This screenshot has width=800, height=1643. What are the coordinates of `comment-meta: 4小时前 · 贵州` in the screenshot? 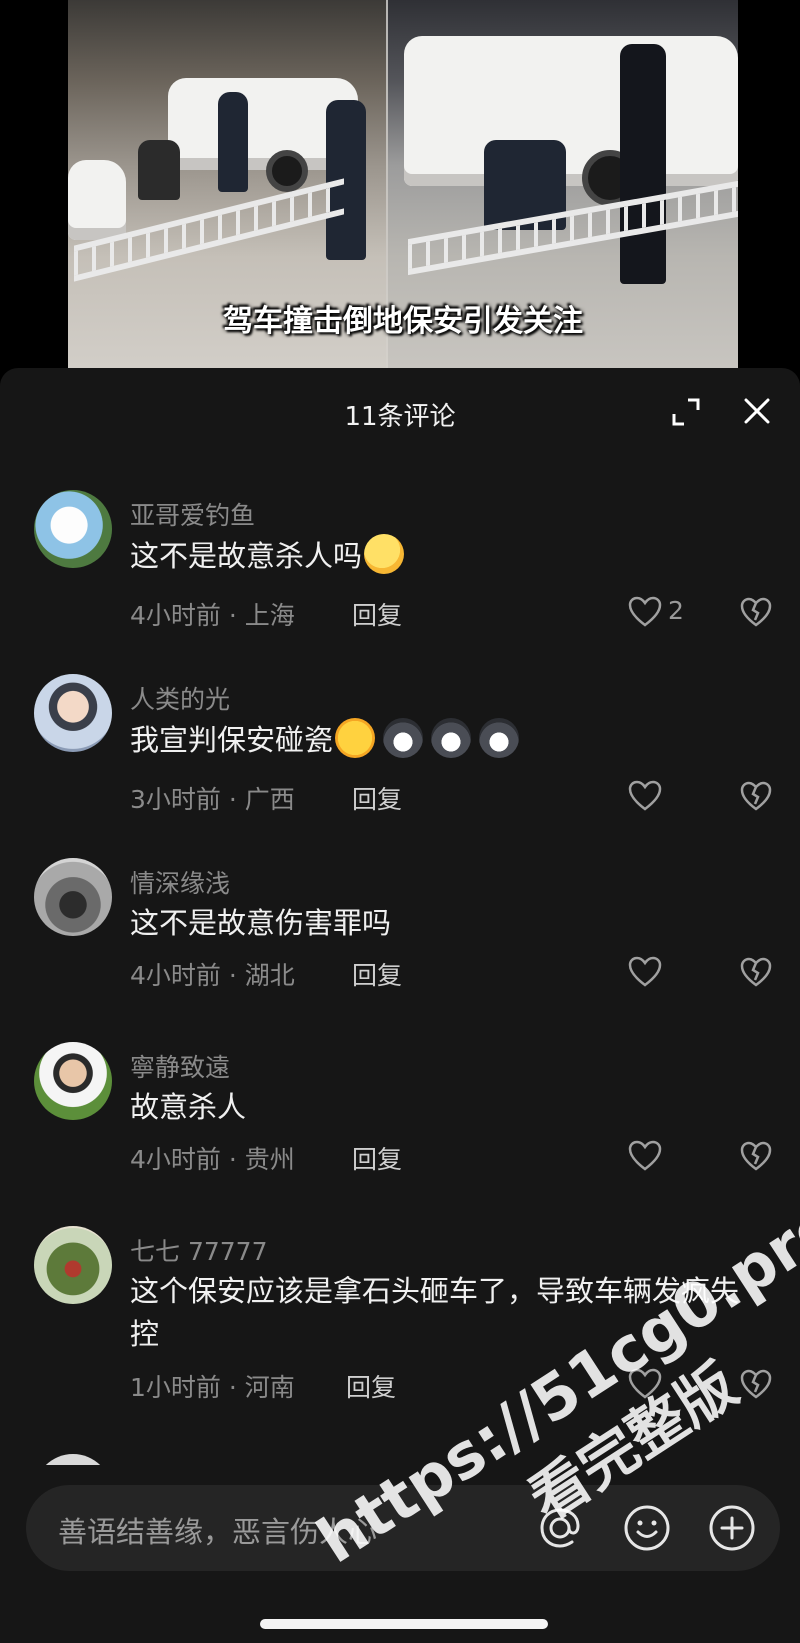 It's located at (212, 1159).